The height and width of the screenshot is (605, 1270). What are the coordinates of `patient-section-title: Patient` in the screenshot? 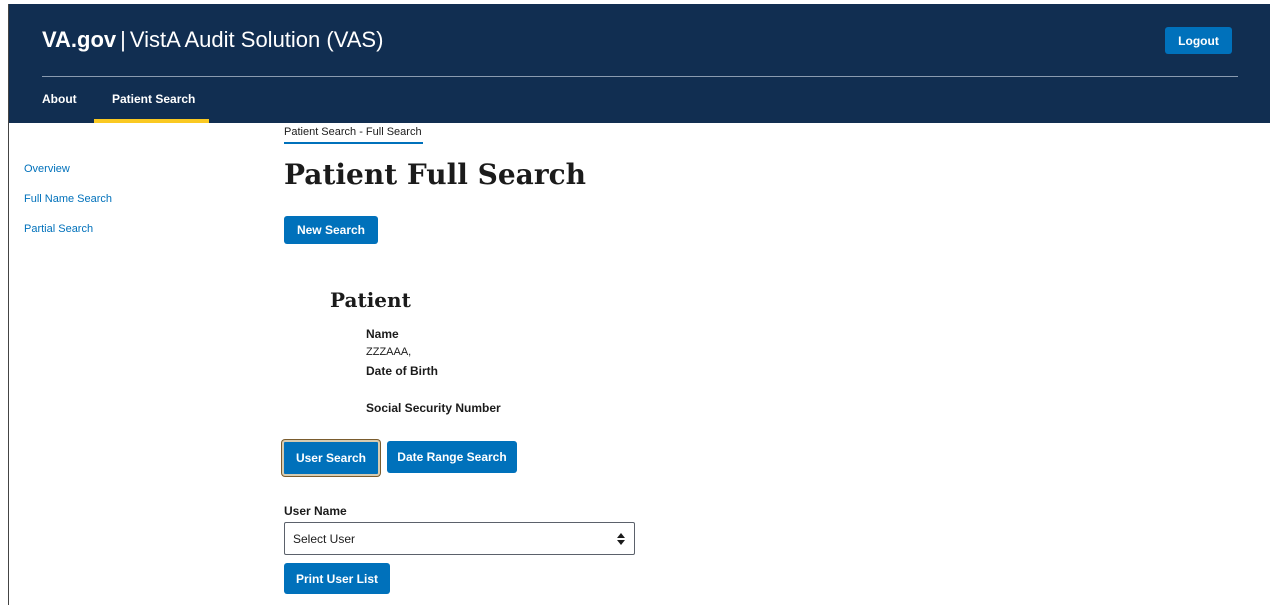 It's located at (370, 300).